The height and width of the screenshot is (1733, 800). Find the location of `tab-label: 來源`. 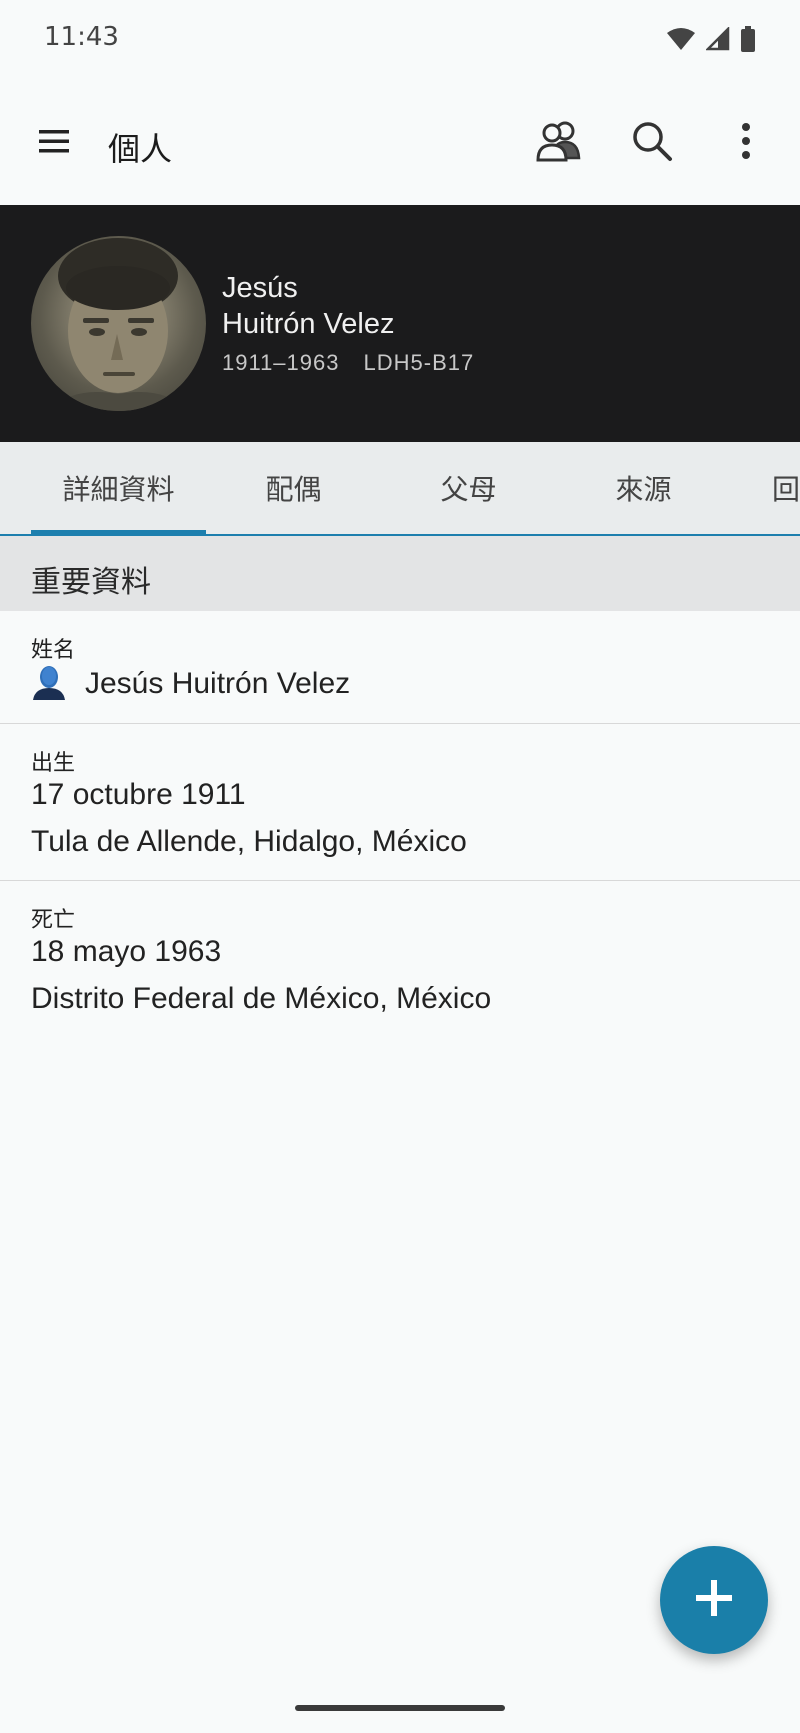

tab-label: 來源 is located at coordinates (643, 489).